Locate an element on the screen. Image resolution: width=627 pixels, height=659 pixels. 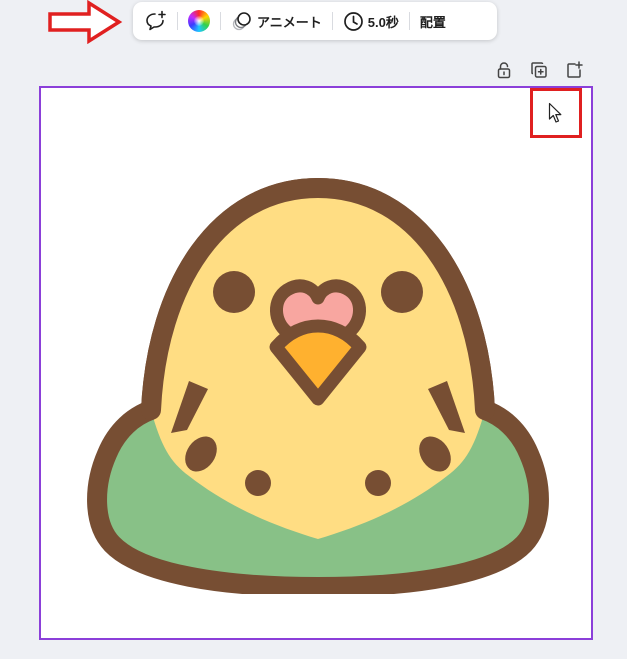
annotation-highlight-box is located at coordinates (556, 113).